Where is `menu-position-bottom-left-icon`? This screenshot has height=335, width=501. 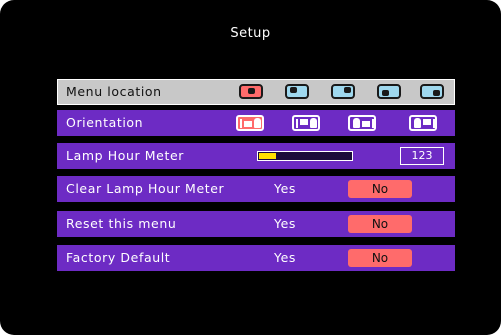
menu-position-bottom-left-icon is located at coordinates (389, 91).